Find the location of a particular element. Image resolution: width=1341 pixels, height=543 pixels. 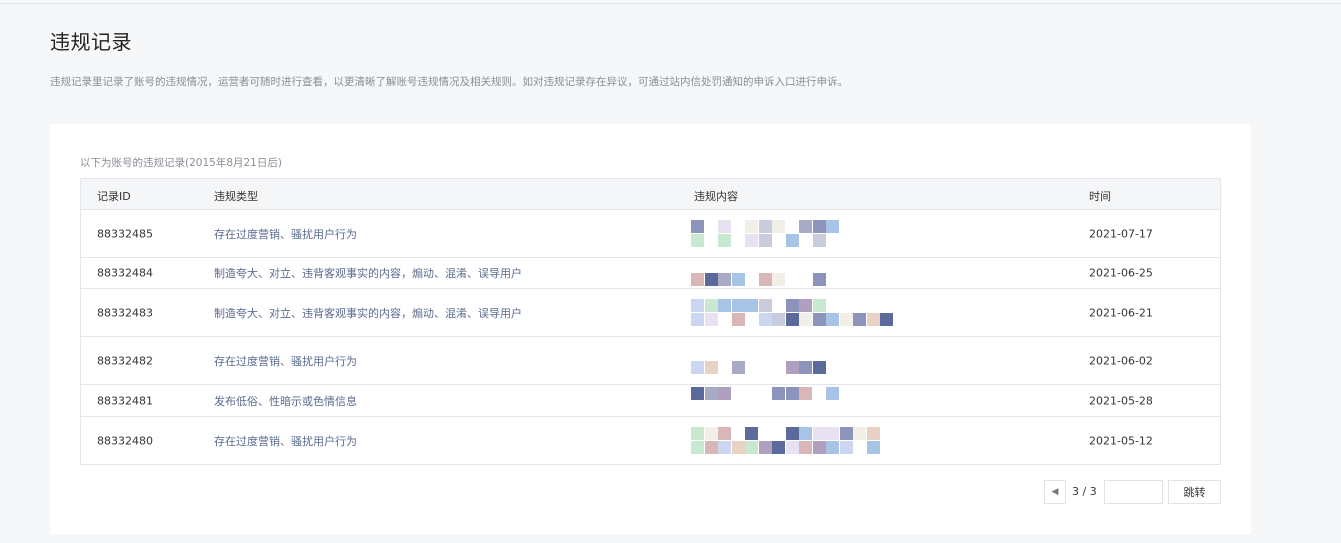

record-time: 2021-06-02 is located at coordinates (1121, 360).